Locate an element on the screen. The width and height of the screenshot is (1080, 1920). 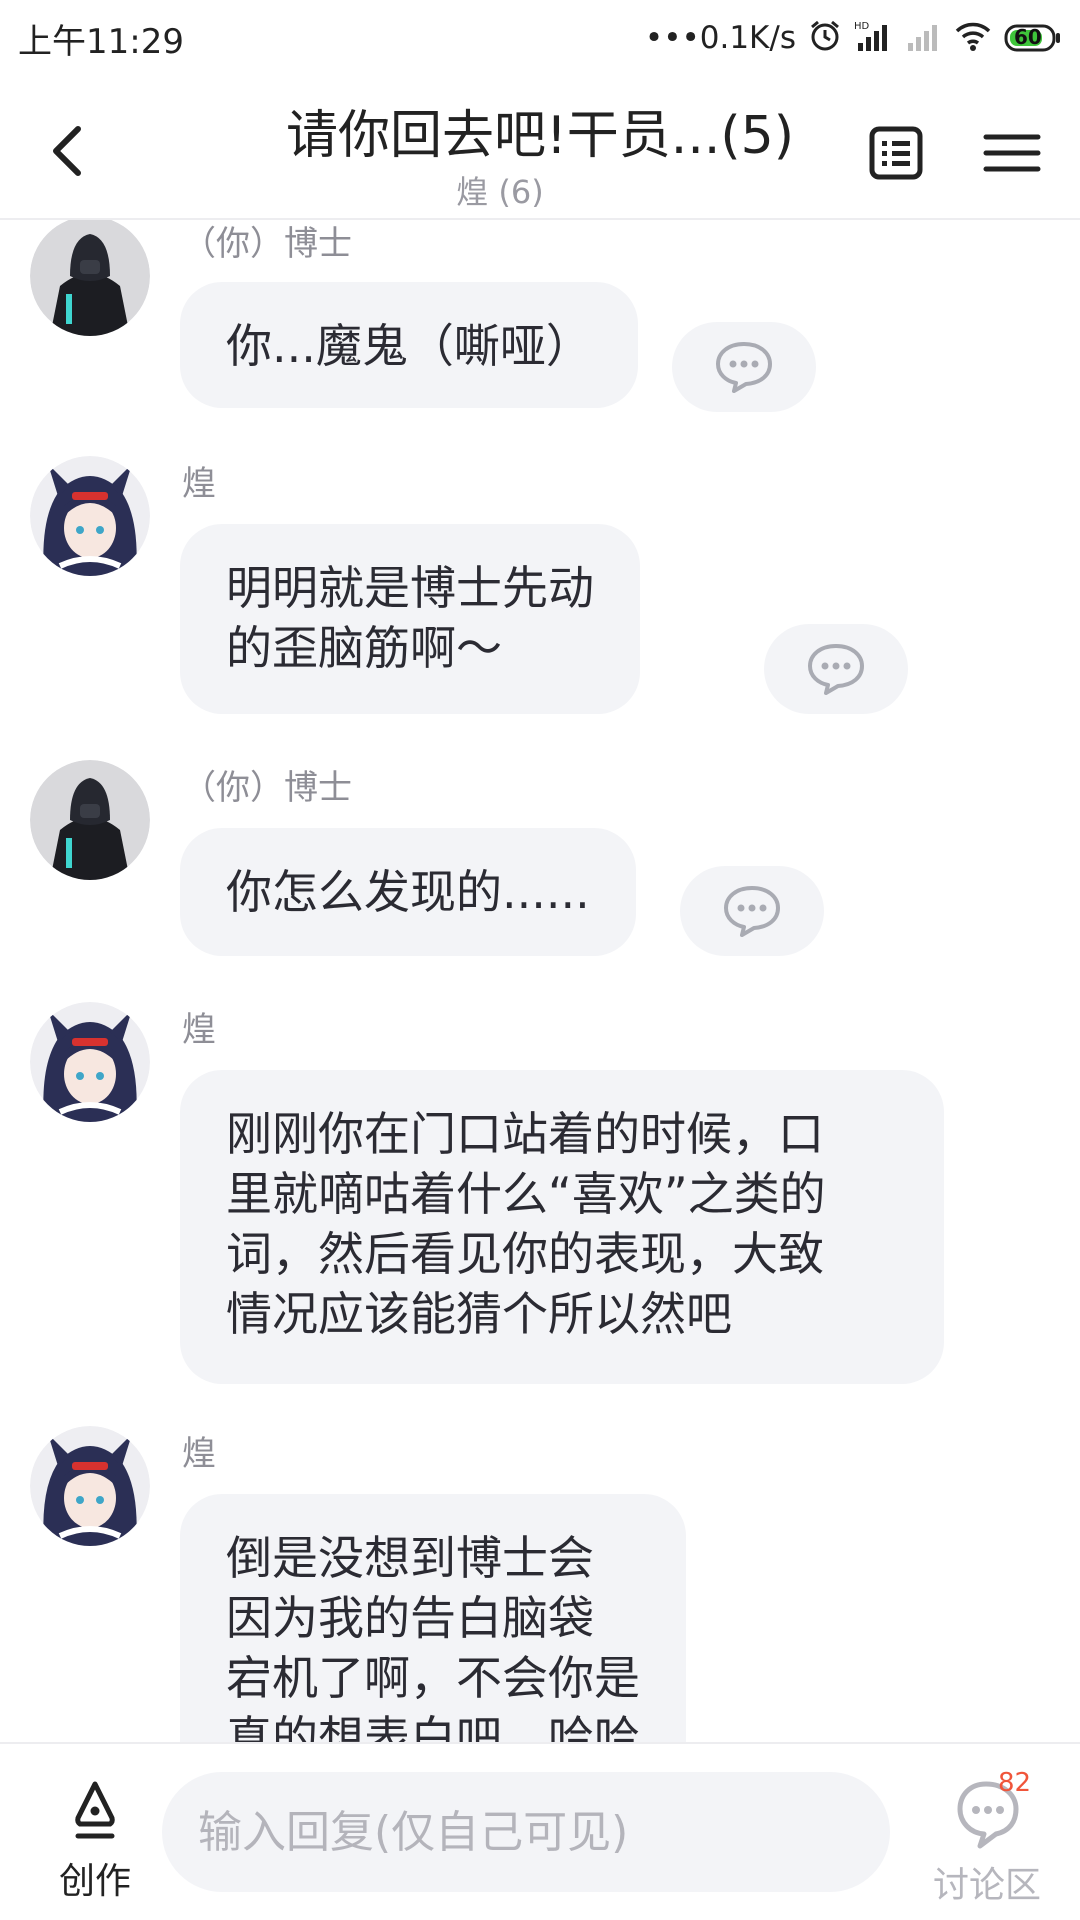
svg-text: HD is located at coordinates (862, 26).